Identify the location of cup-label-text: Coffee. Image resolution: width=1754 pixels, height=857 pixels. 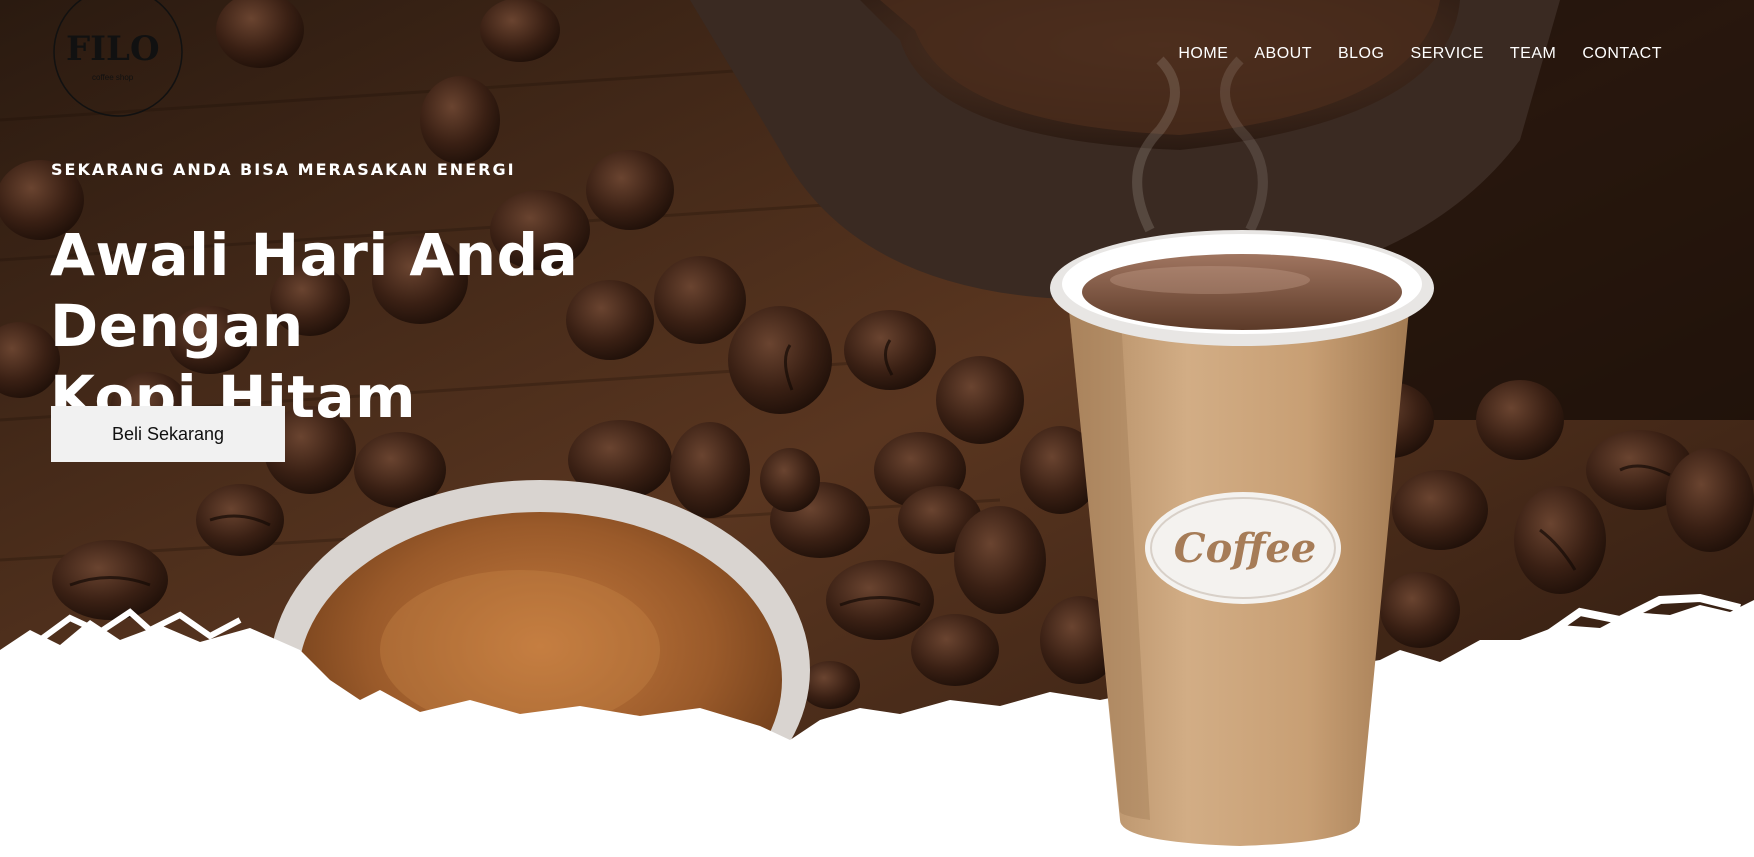
(1245, 548).